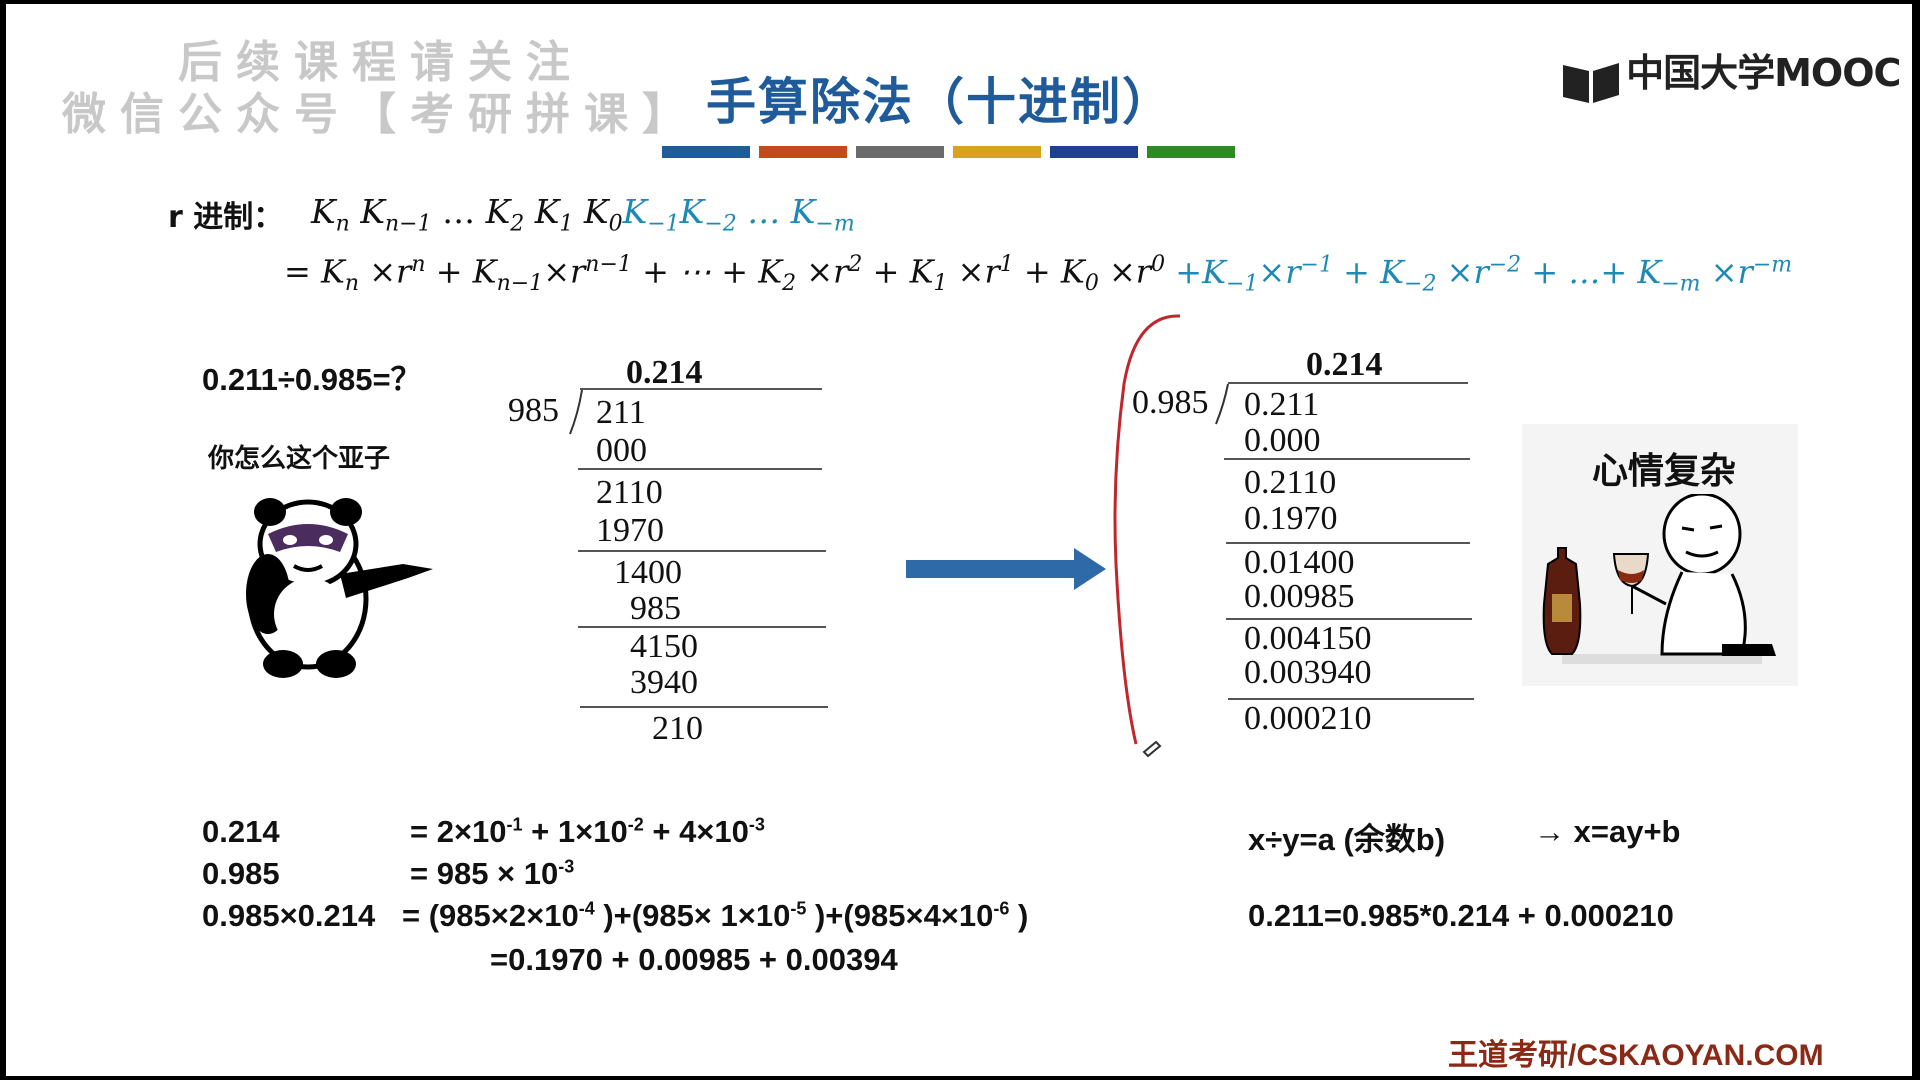  Describe the element at coordinates (289, 915) in the screenshot. I see `eq-left-3: 0.985×0.214` at that location.